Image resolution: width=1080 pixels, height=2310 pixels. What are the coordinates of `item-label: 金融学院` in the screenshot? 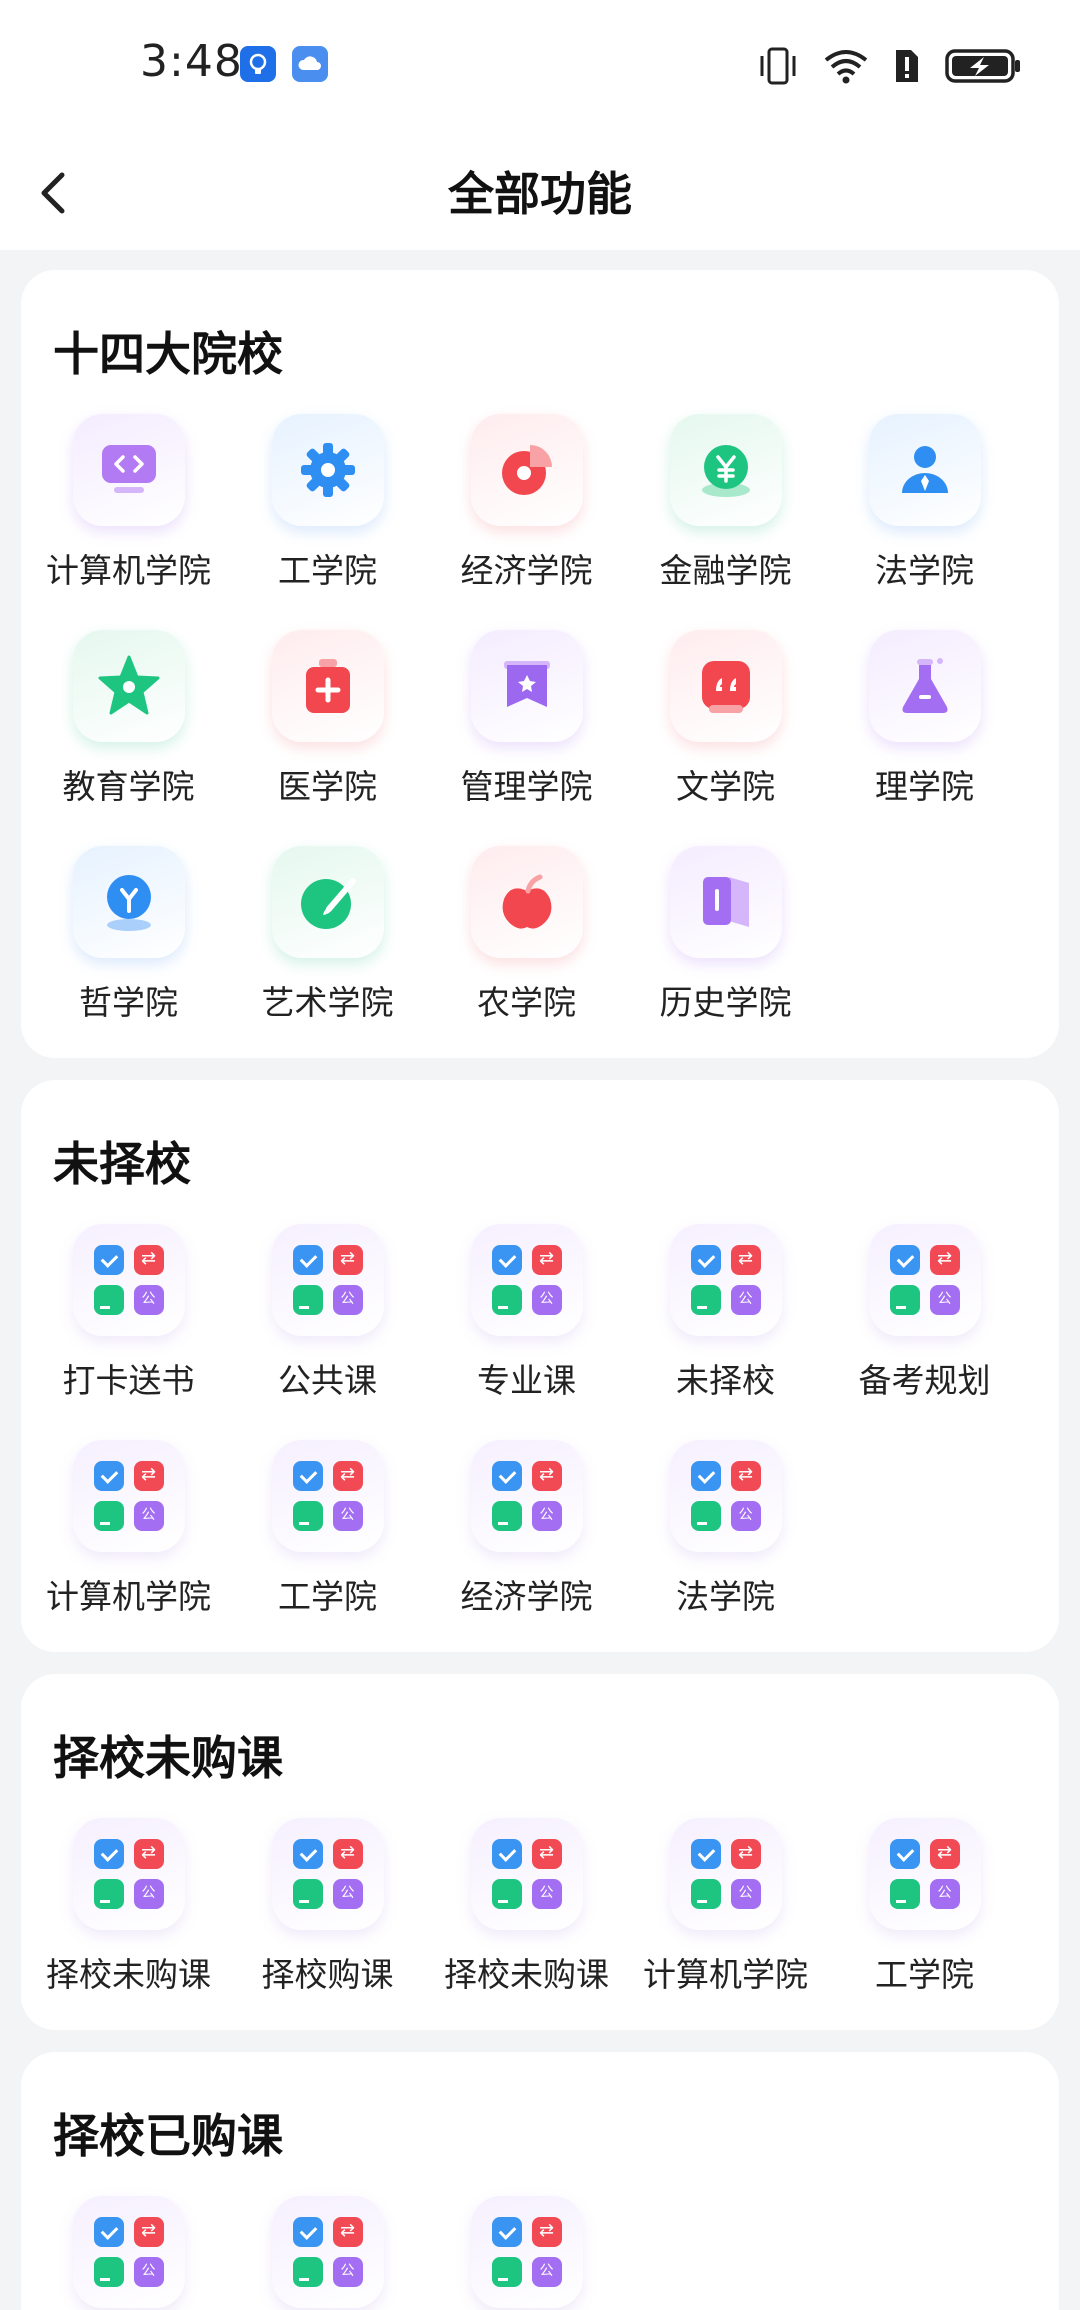 It's located at (725, 570).